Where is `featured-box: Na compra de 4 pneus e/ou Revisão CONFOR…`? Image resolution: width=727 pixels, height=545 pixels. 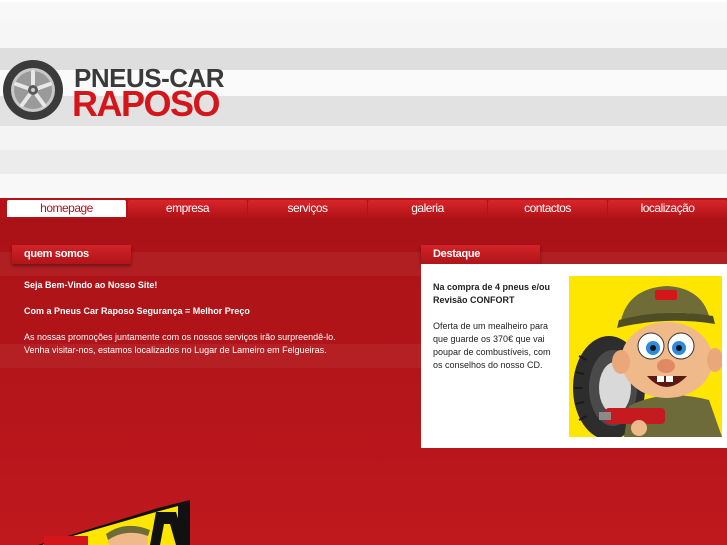 featured-box: Na compra de 4 pneus e/ou Revisão CONFOR… is located at coordinates (574, 356).